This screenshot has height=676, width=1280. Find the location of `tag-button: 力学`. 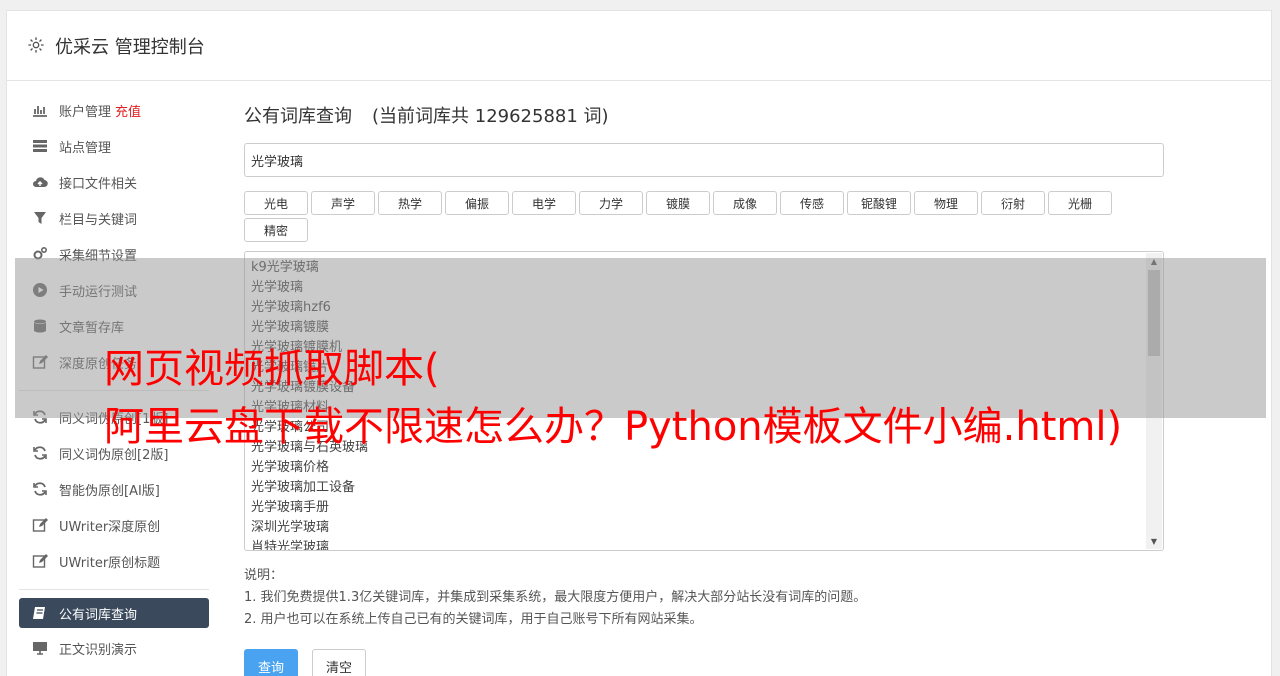

tag-button: 力学 is located at coordinates (611, 203).